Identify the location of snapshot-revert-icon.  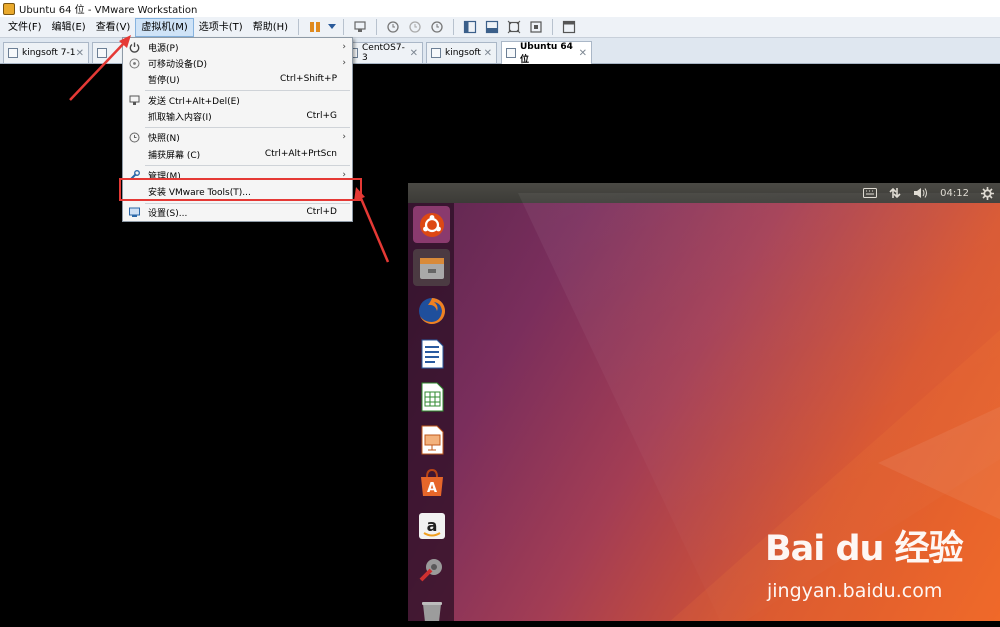
(415, 27).